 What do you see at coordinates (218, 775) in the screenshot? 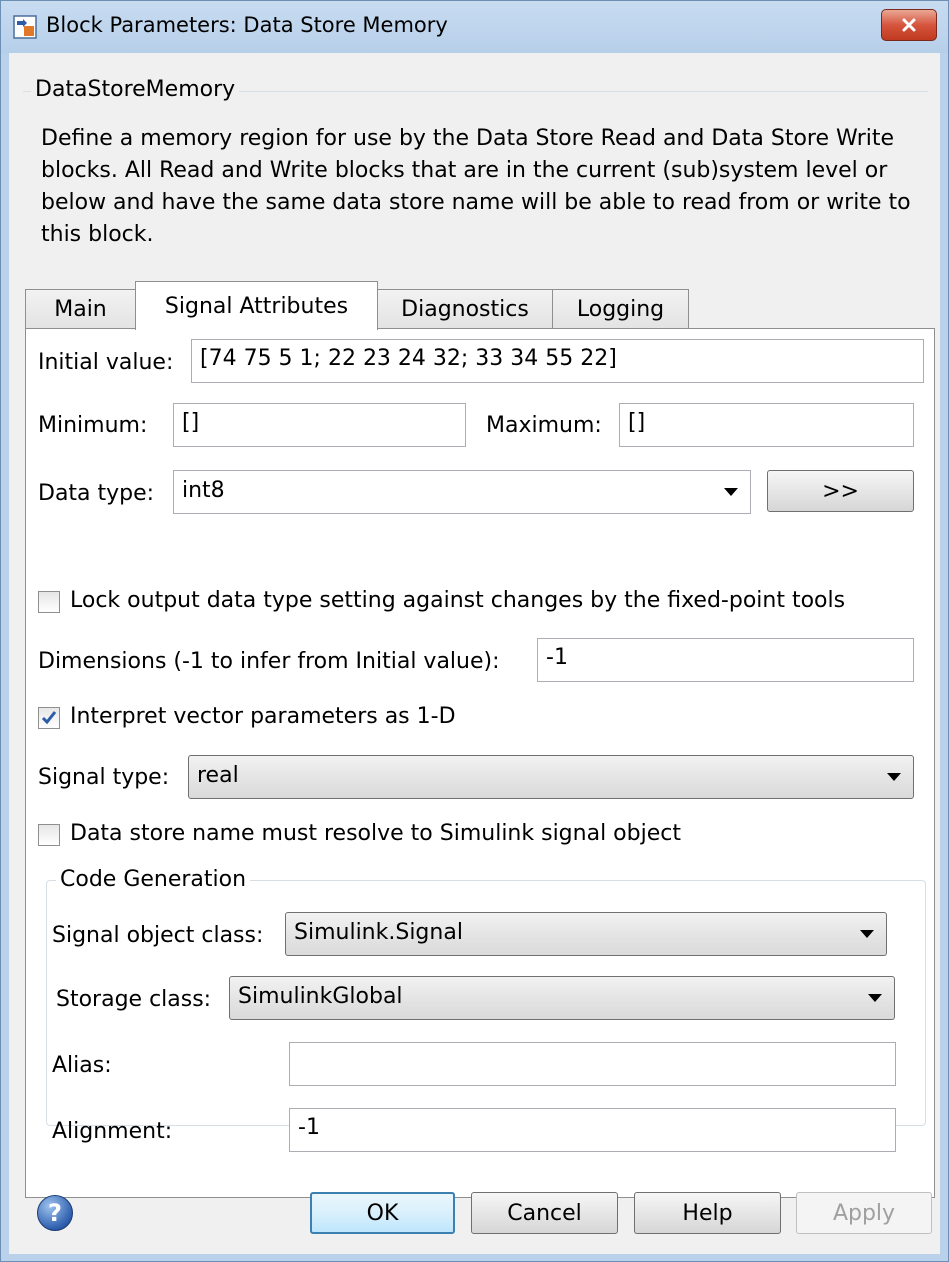
I see `signal-type-value: real` at bounding box center [218, 775].